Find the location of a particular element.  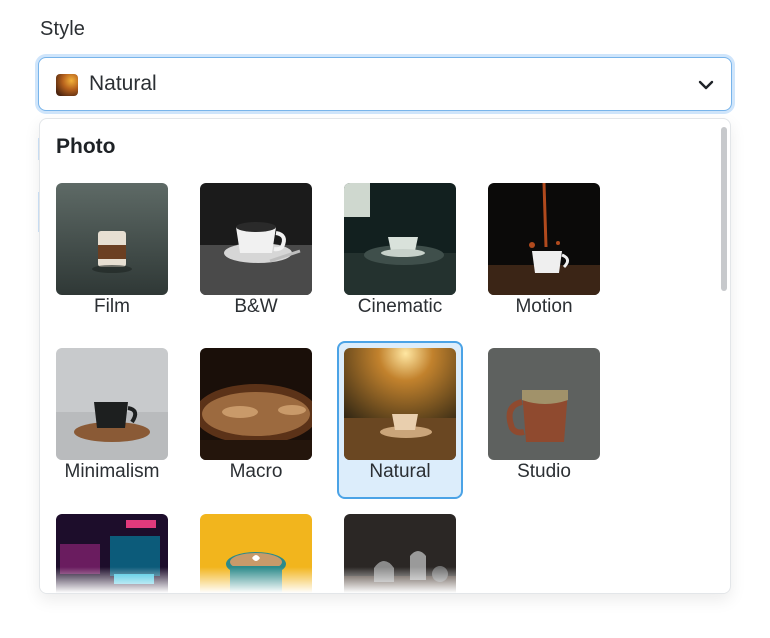

style-option-label: Studio is located at coordinates (544, 471).